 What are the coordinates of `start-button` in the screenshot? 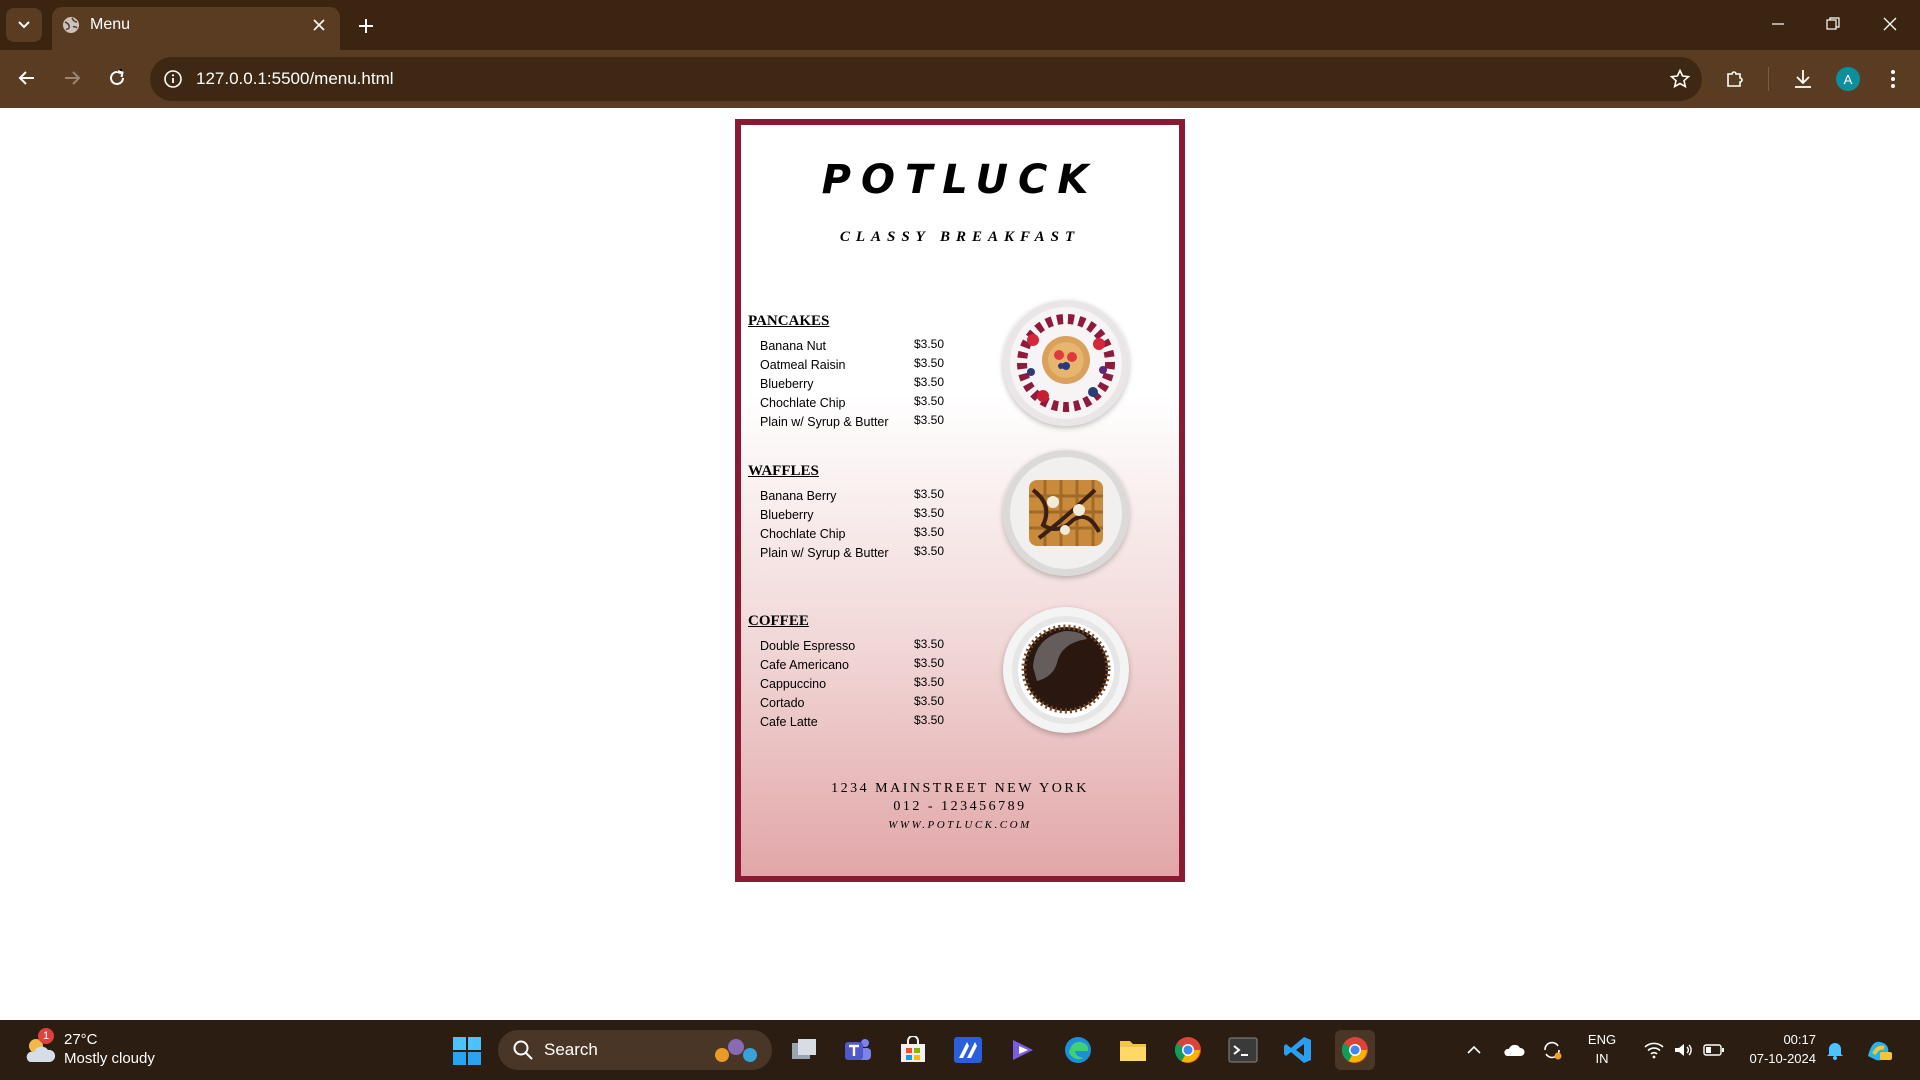 It's located at (467, 1051).